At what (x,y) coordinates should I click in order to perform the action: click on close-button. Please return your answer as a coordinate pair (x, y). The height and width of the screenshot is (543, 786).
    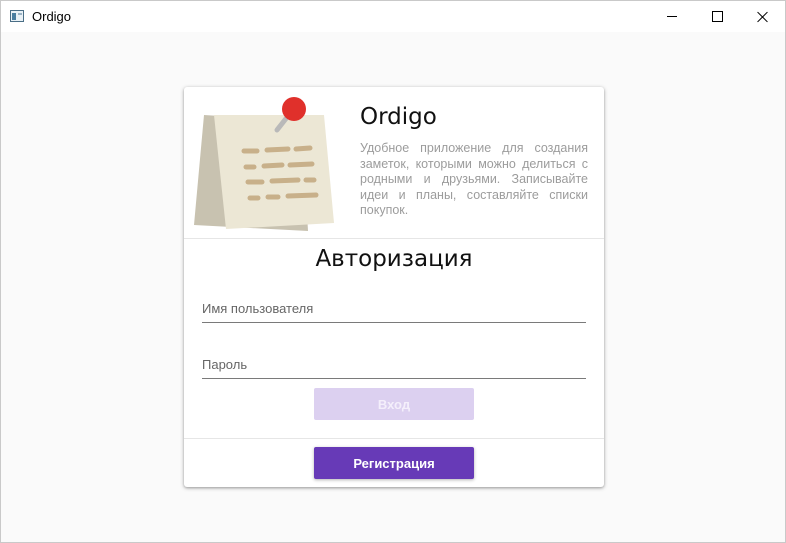
    Looking at the image, I should click on (763, 16).